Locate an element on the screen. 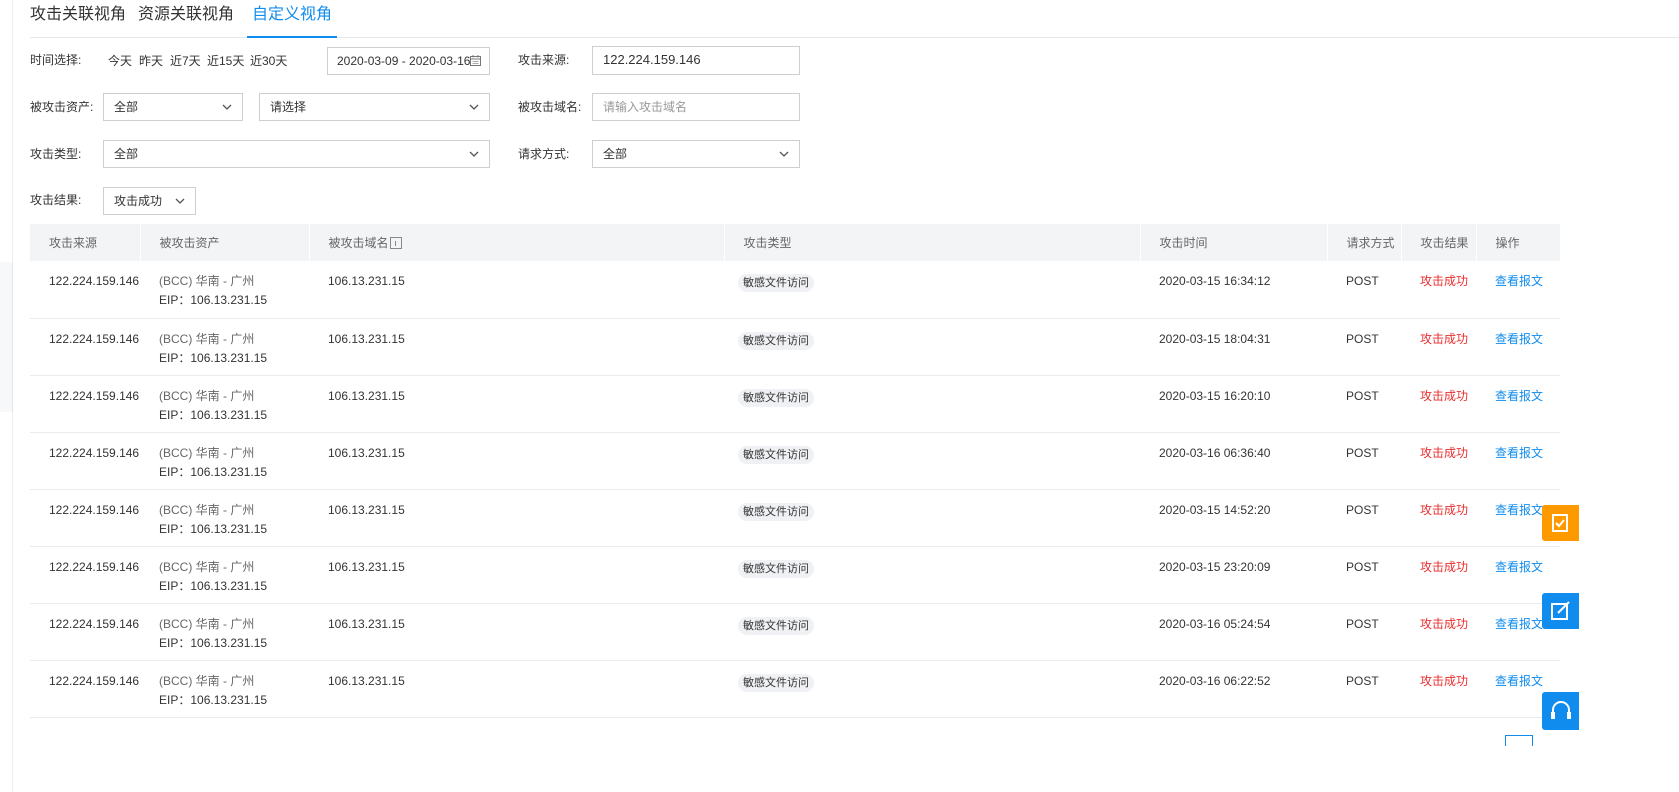 Image resolution: width=1679 pixels, height=792 pixels. quick-range-today: 今天 is located at coordinates (120, 60).